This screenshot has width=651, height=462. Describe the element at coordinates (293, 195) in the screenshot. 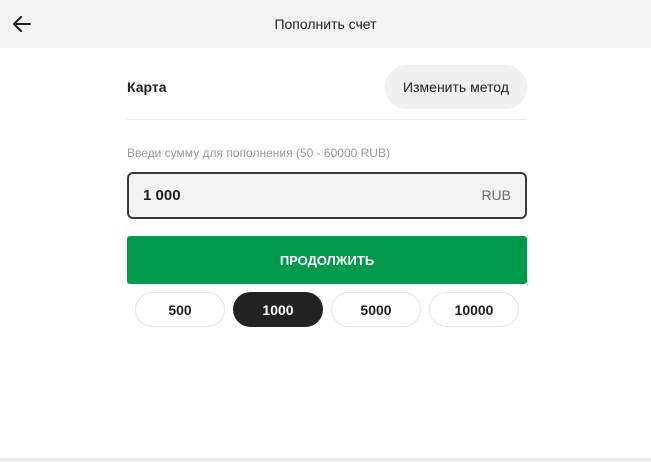

I see `amount-input` at that location.